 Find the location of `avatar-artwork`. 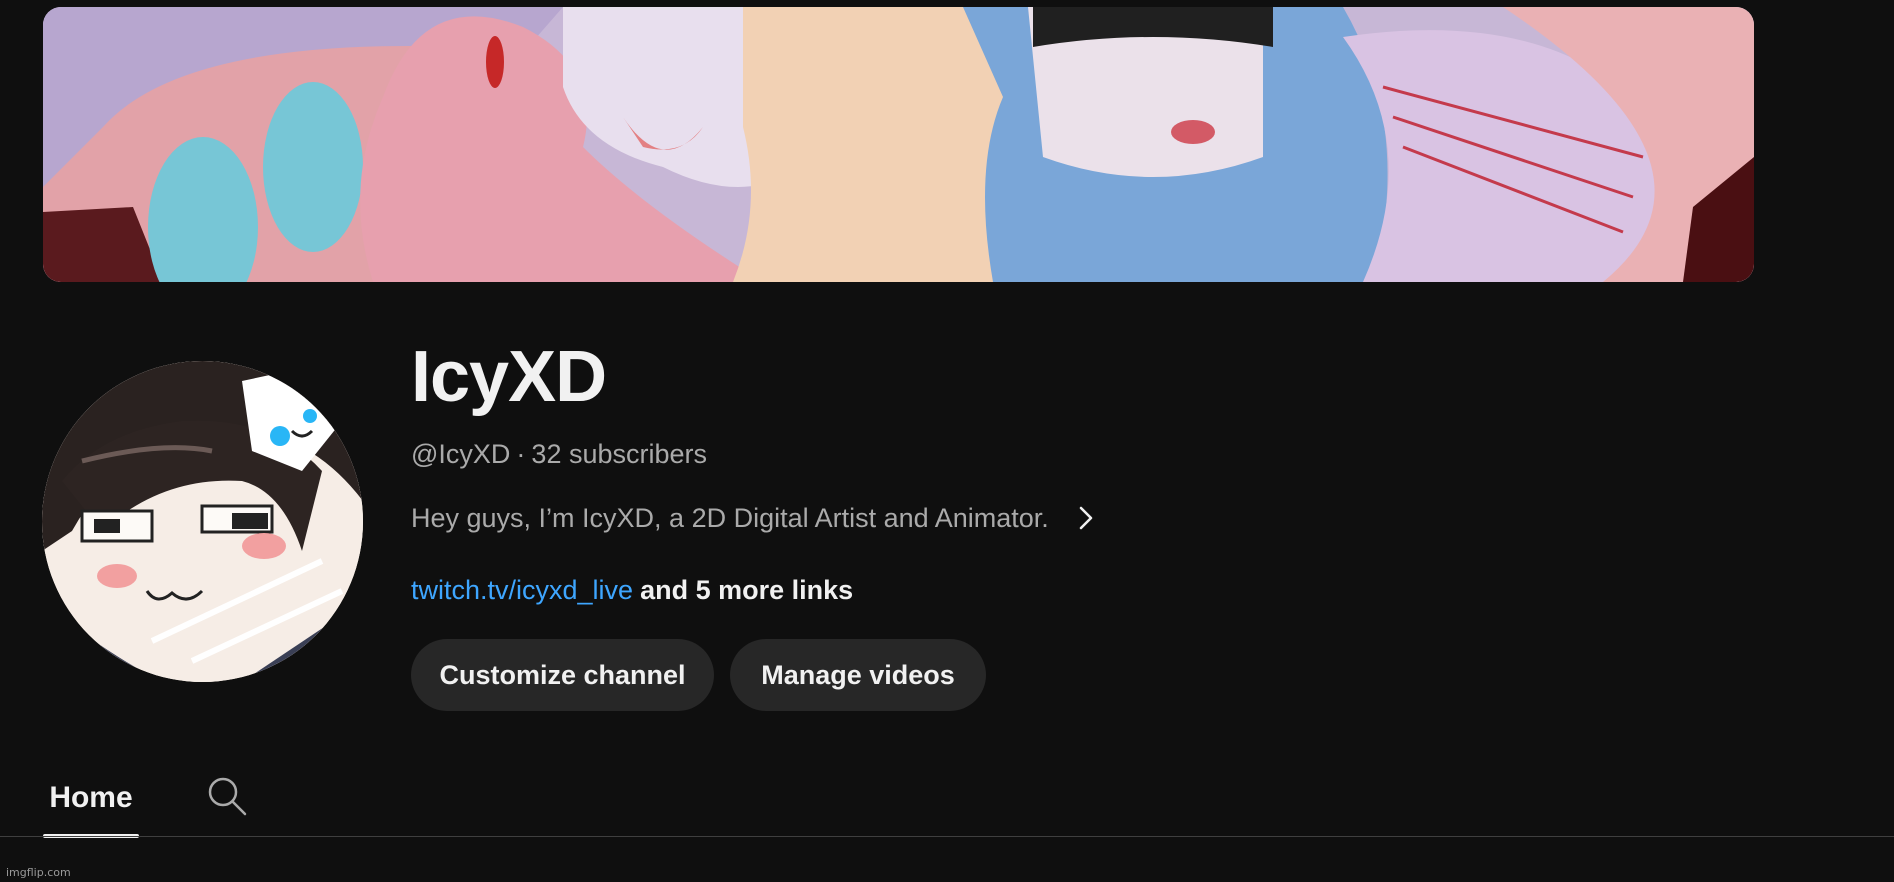

avatar-artwork is located at coordinates (202, 521).